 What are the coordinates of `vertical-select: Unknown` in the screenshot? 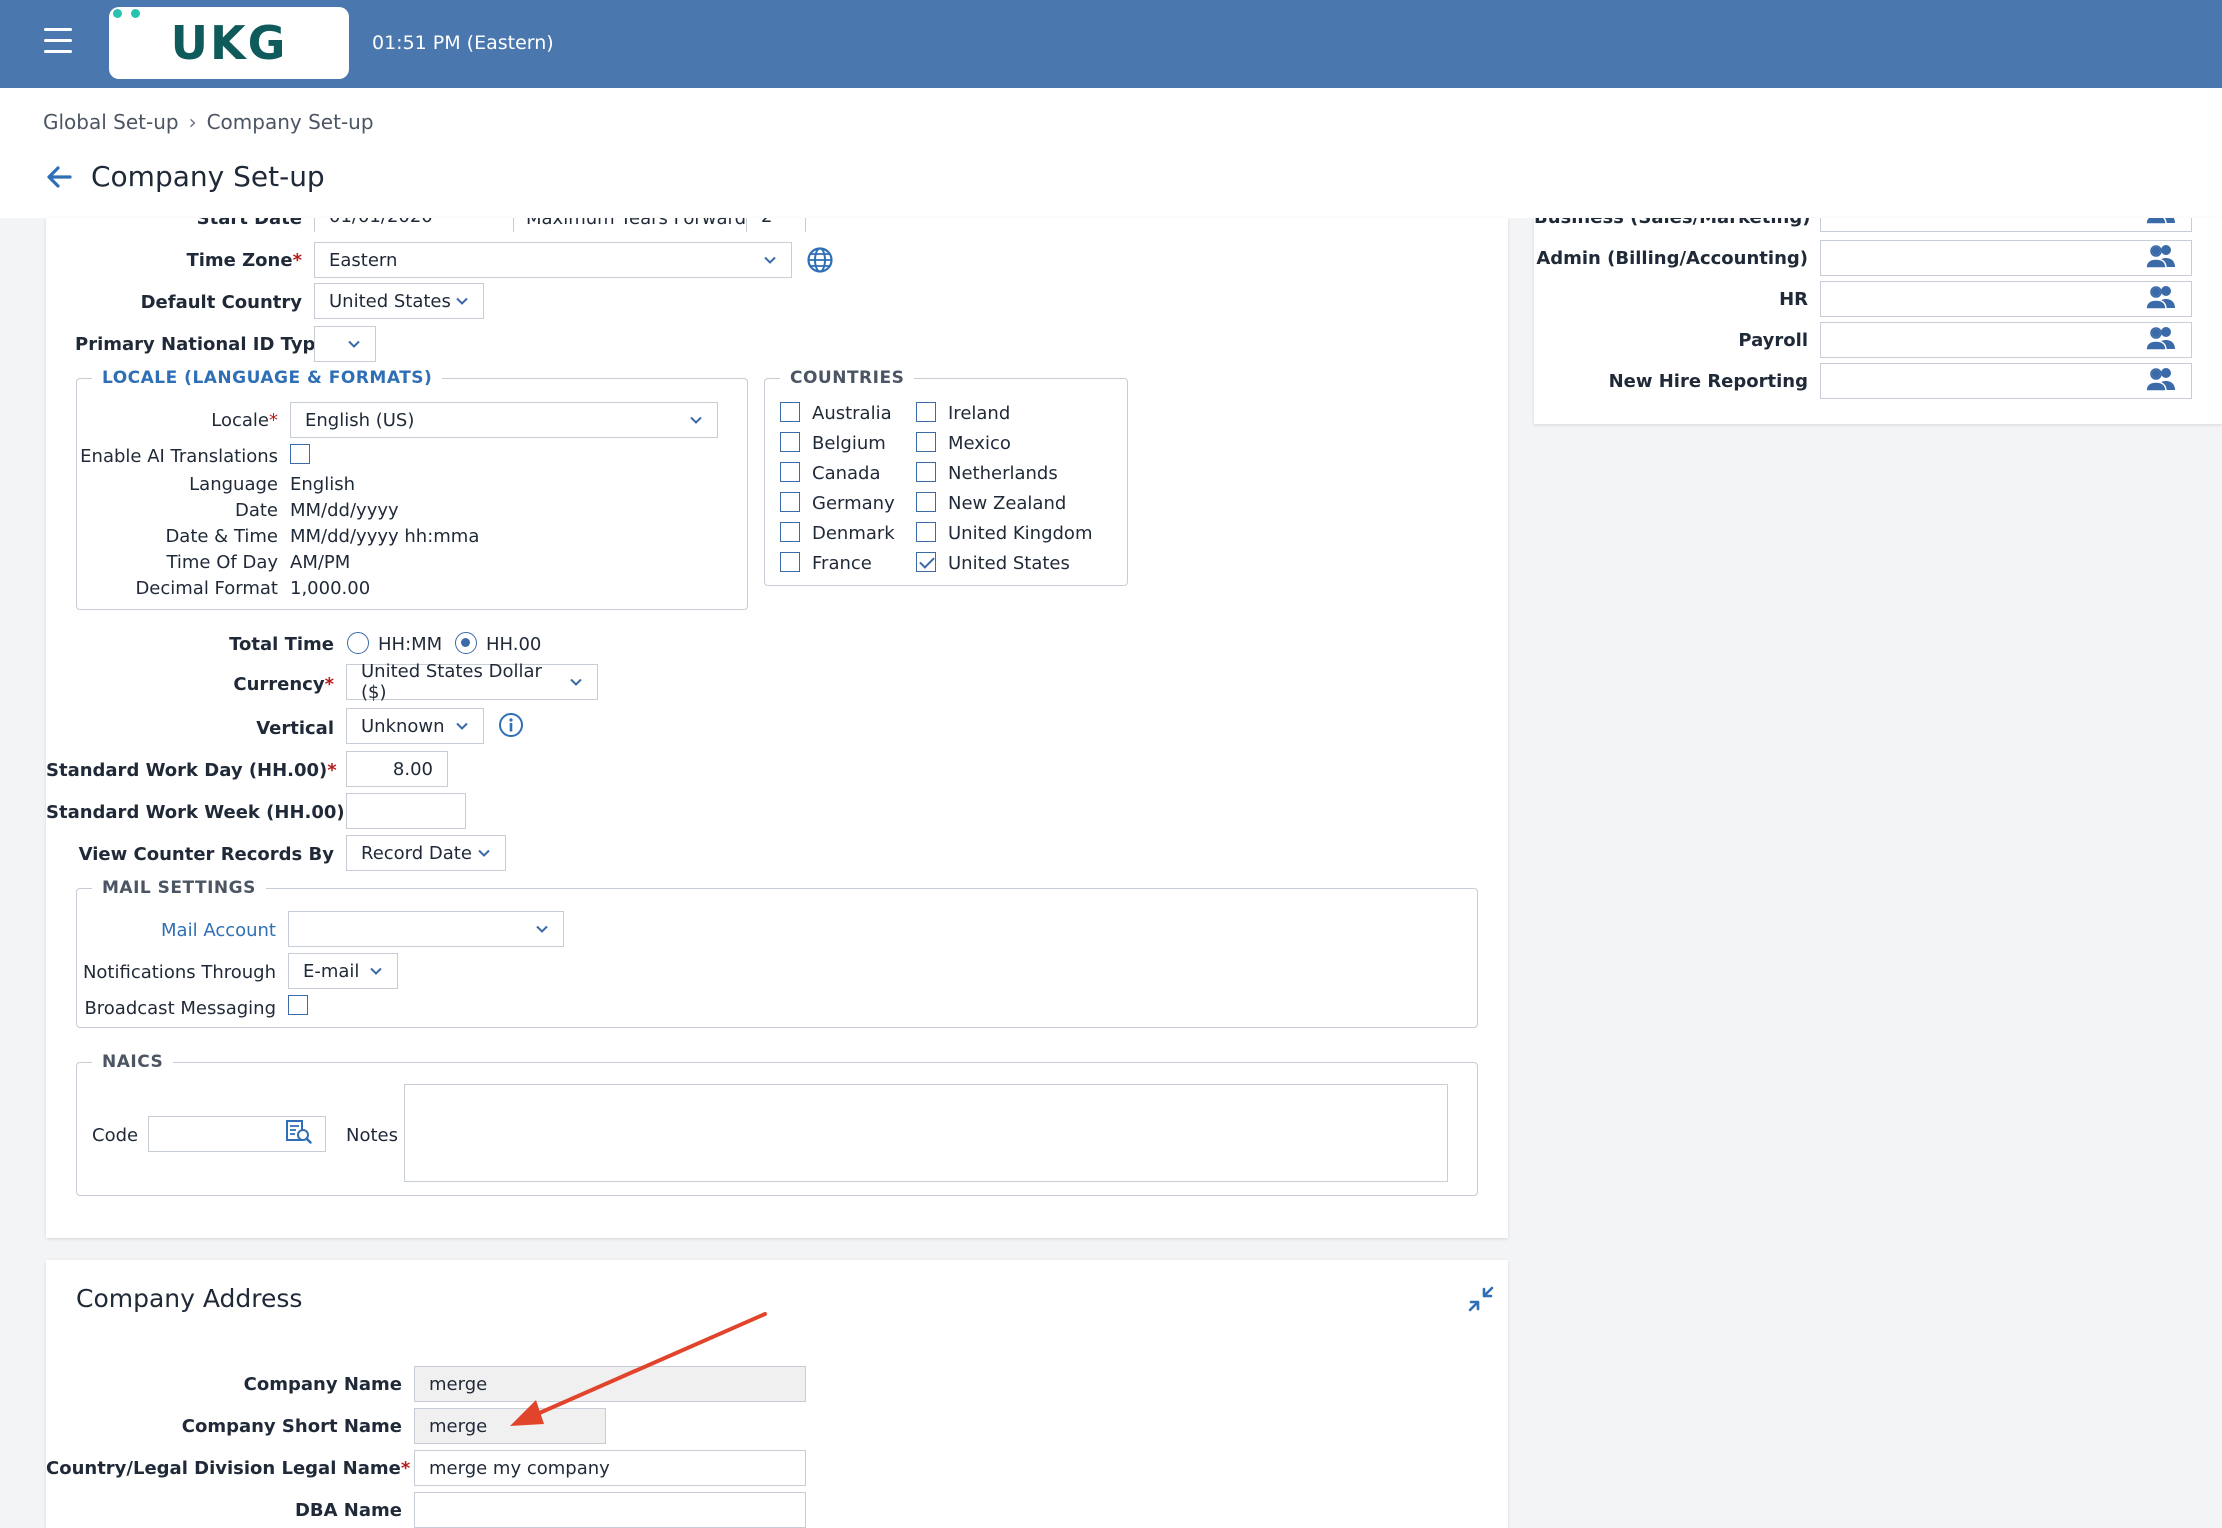 It's located at (415, 726).